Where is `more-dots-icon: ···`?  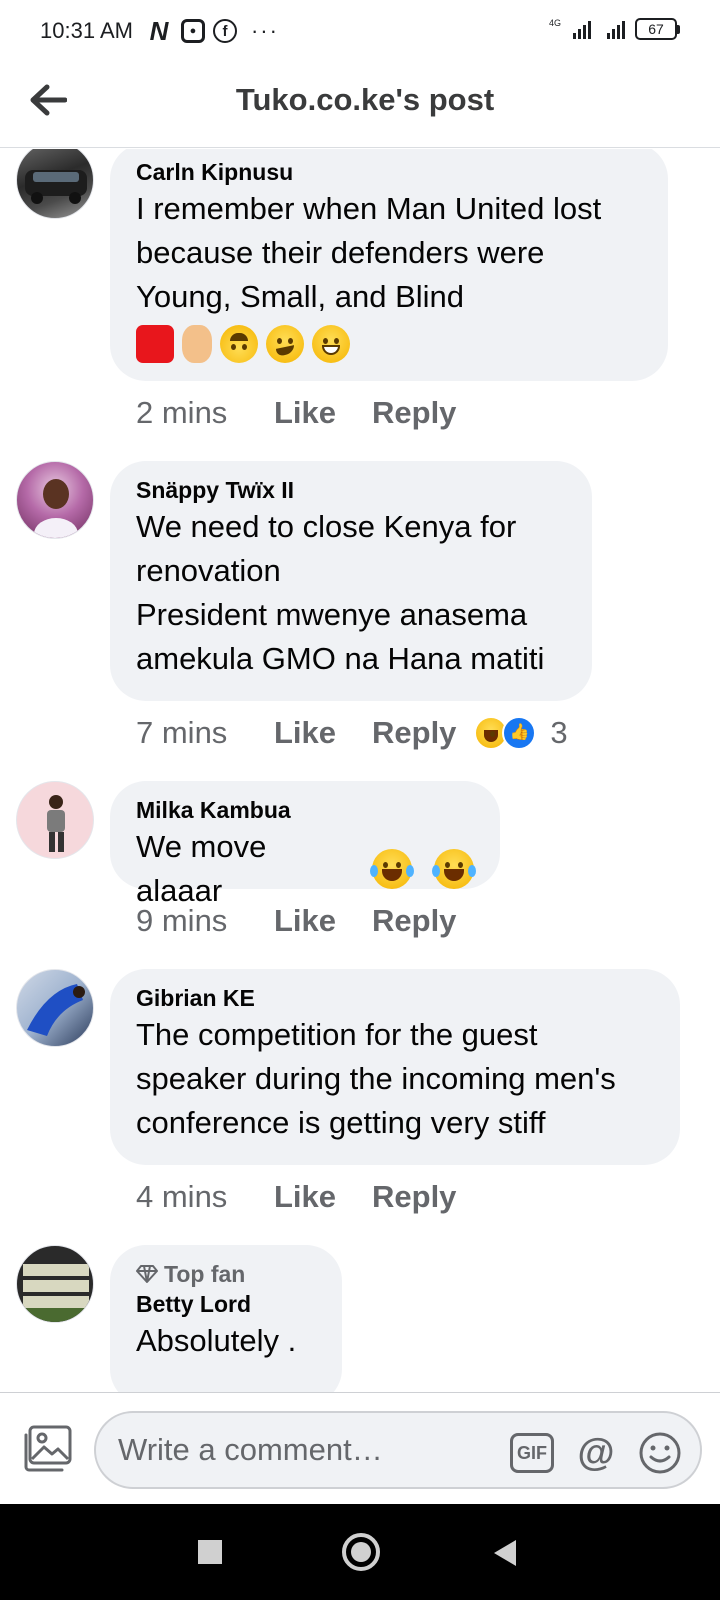
more-dots-icon: ··· is located at coordinates (264, 30).